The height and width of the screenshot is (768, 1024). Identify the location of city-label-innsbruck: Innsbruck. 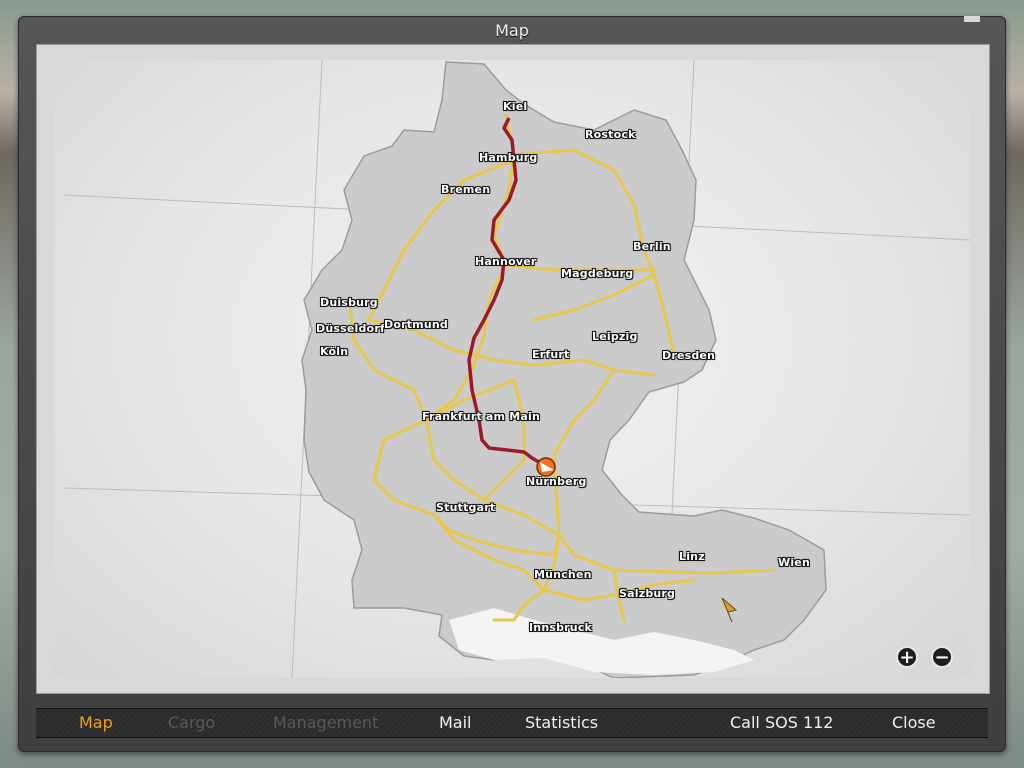
(561, 627).